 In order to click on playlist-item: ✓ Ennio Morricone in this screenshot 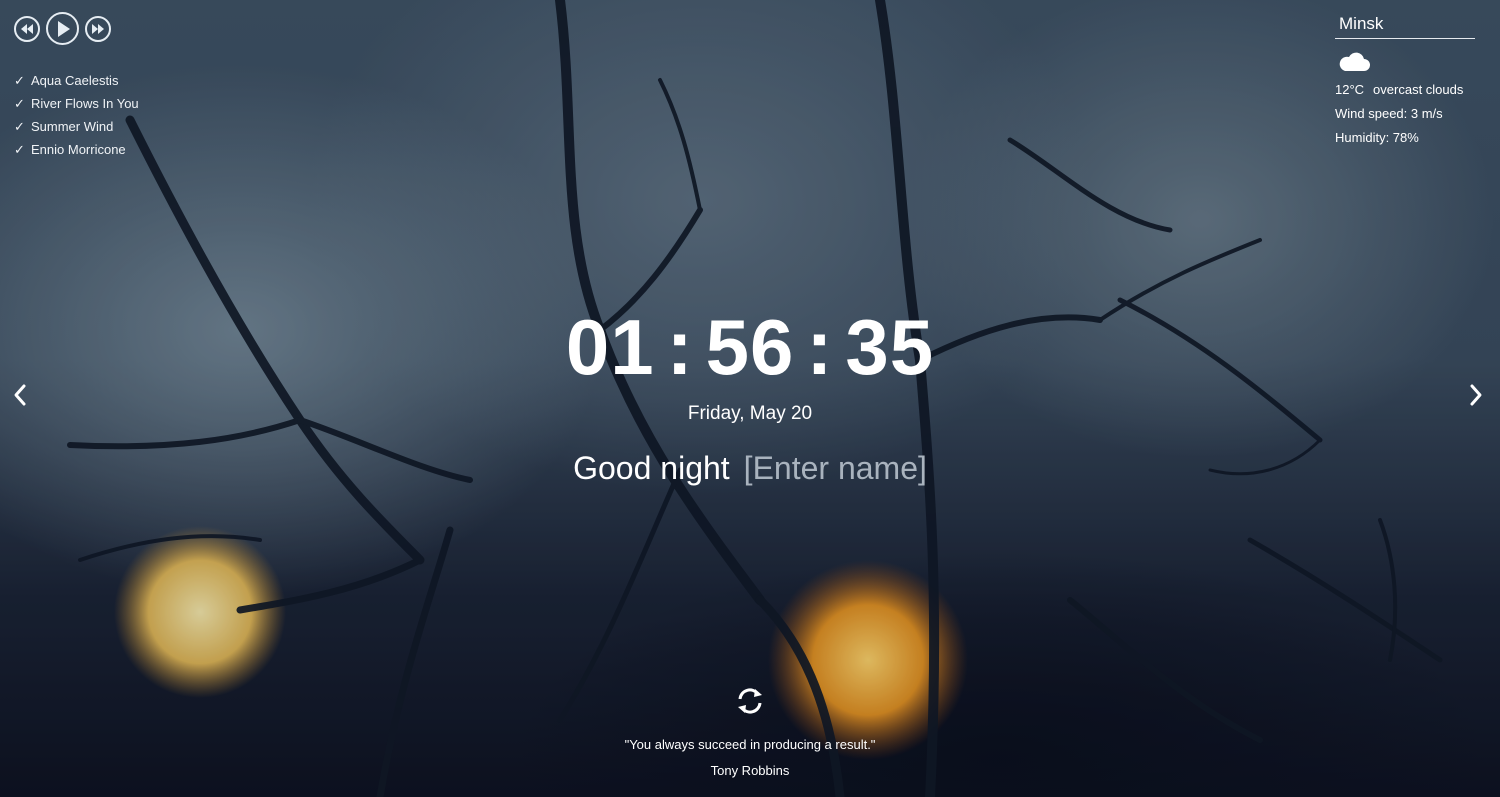, I will do `click(76, 149)`.